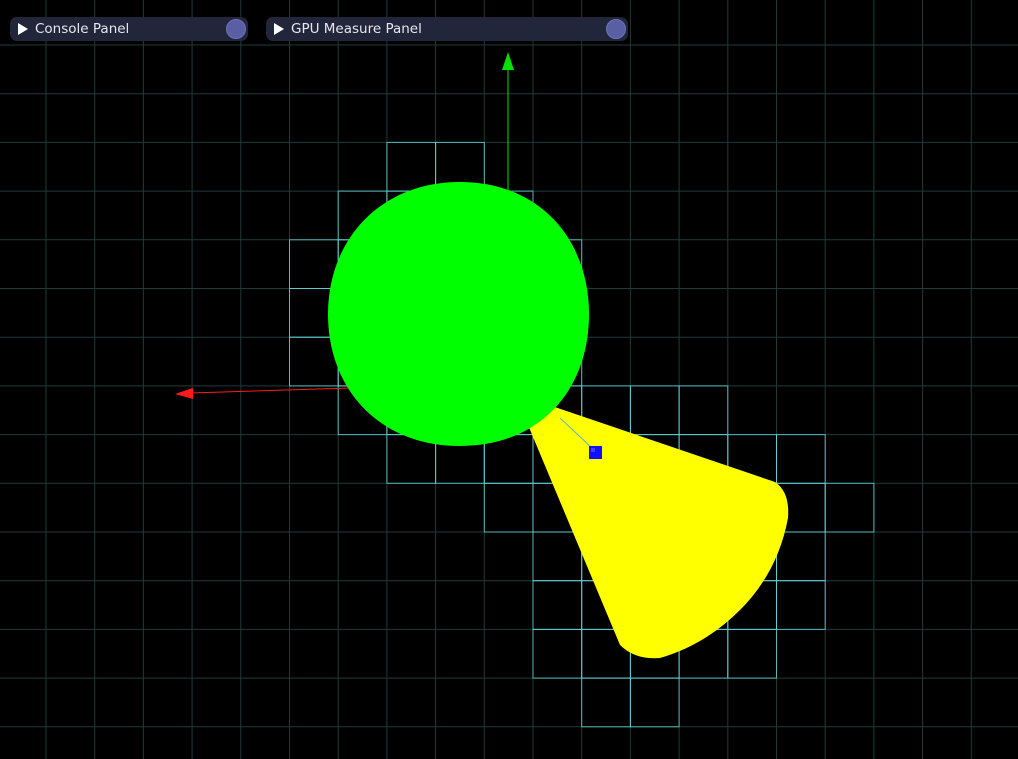 The image size is (1018, 759). I want to click on light-marker, so click(595, 452).